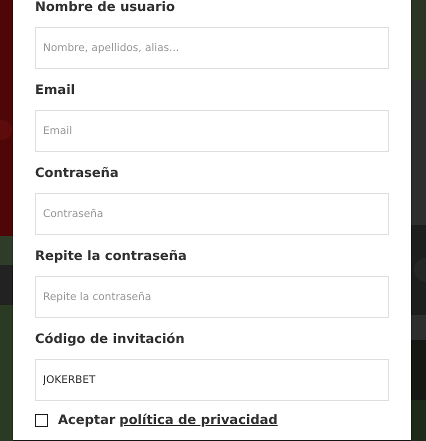  Describe the element at coordinates (198, 420) in the screenshot. I see `privacy-link: política de privacidad` at that location.